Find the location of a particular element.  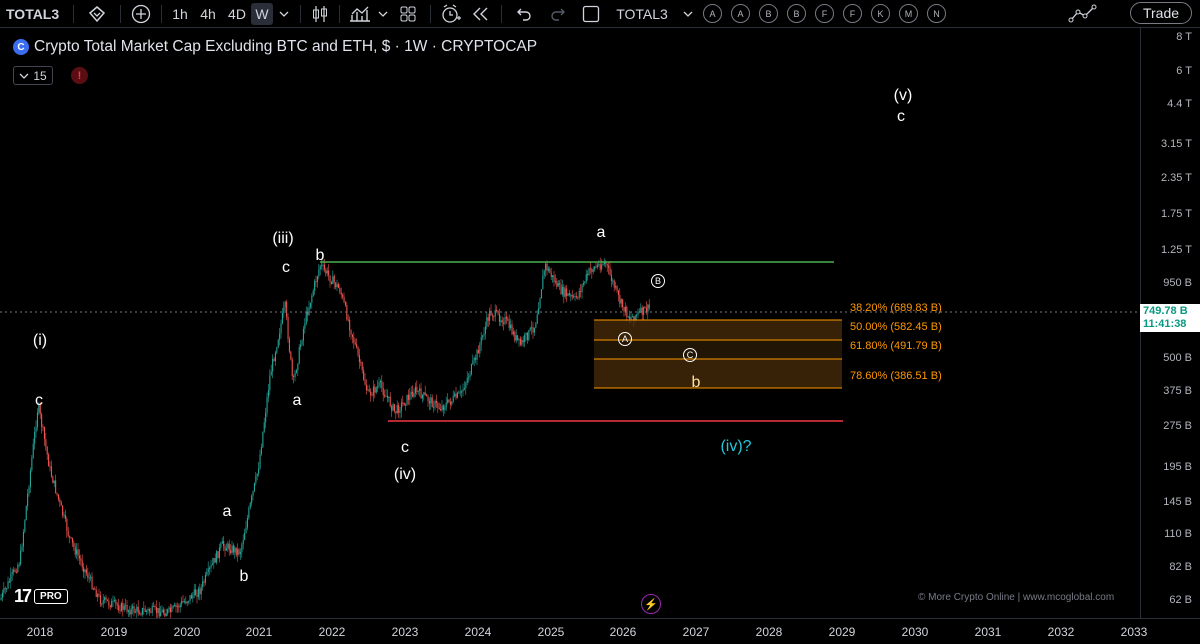

price-tick: 275 B is located at coordinates (1177, 426).